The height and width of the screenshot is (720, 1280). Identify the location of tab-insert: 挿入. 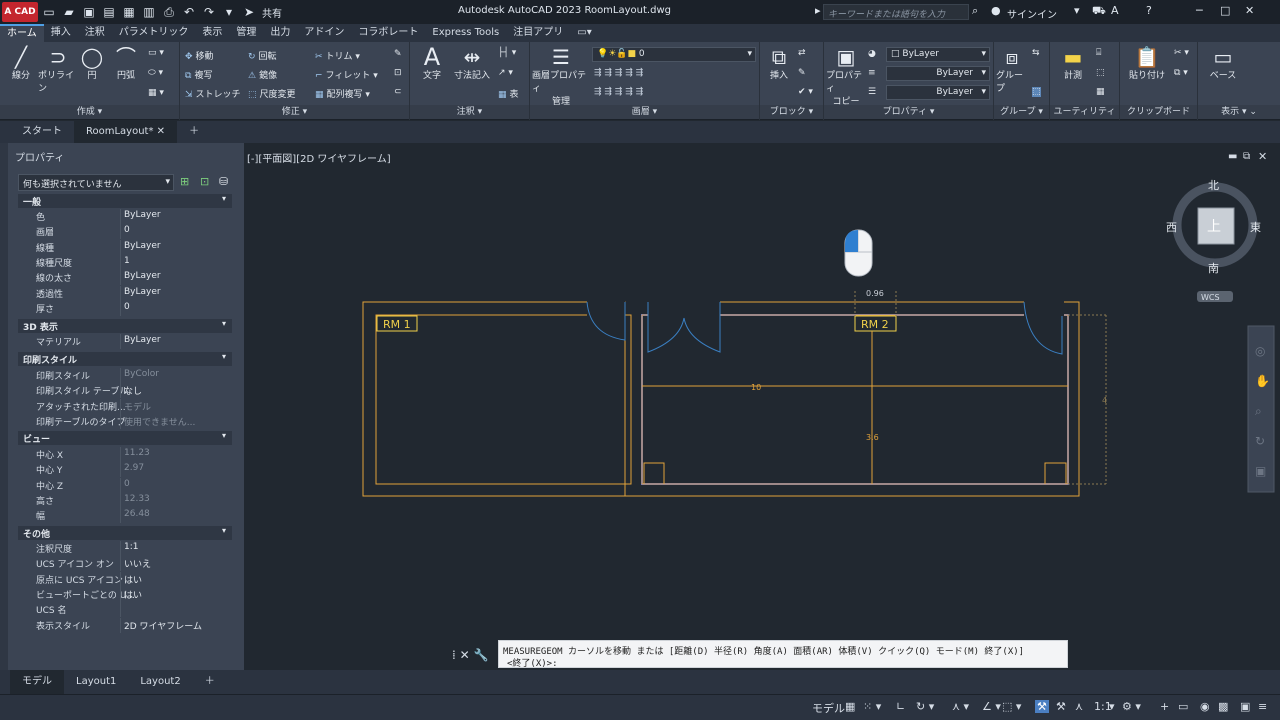
(61, 33).